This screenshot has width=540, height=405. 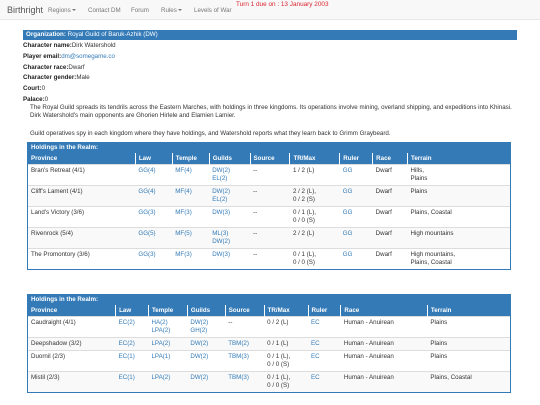 What do you see at coordinates (73, 10) in the screenshot?
I see `chevron-down-icon` at bounding box center [73, 10].